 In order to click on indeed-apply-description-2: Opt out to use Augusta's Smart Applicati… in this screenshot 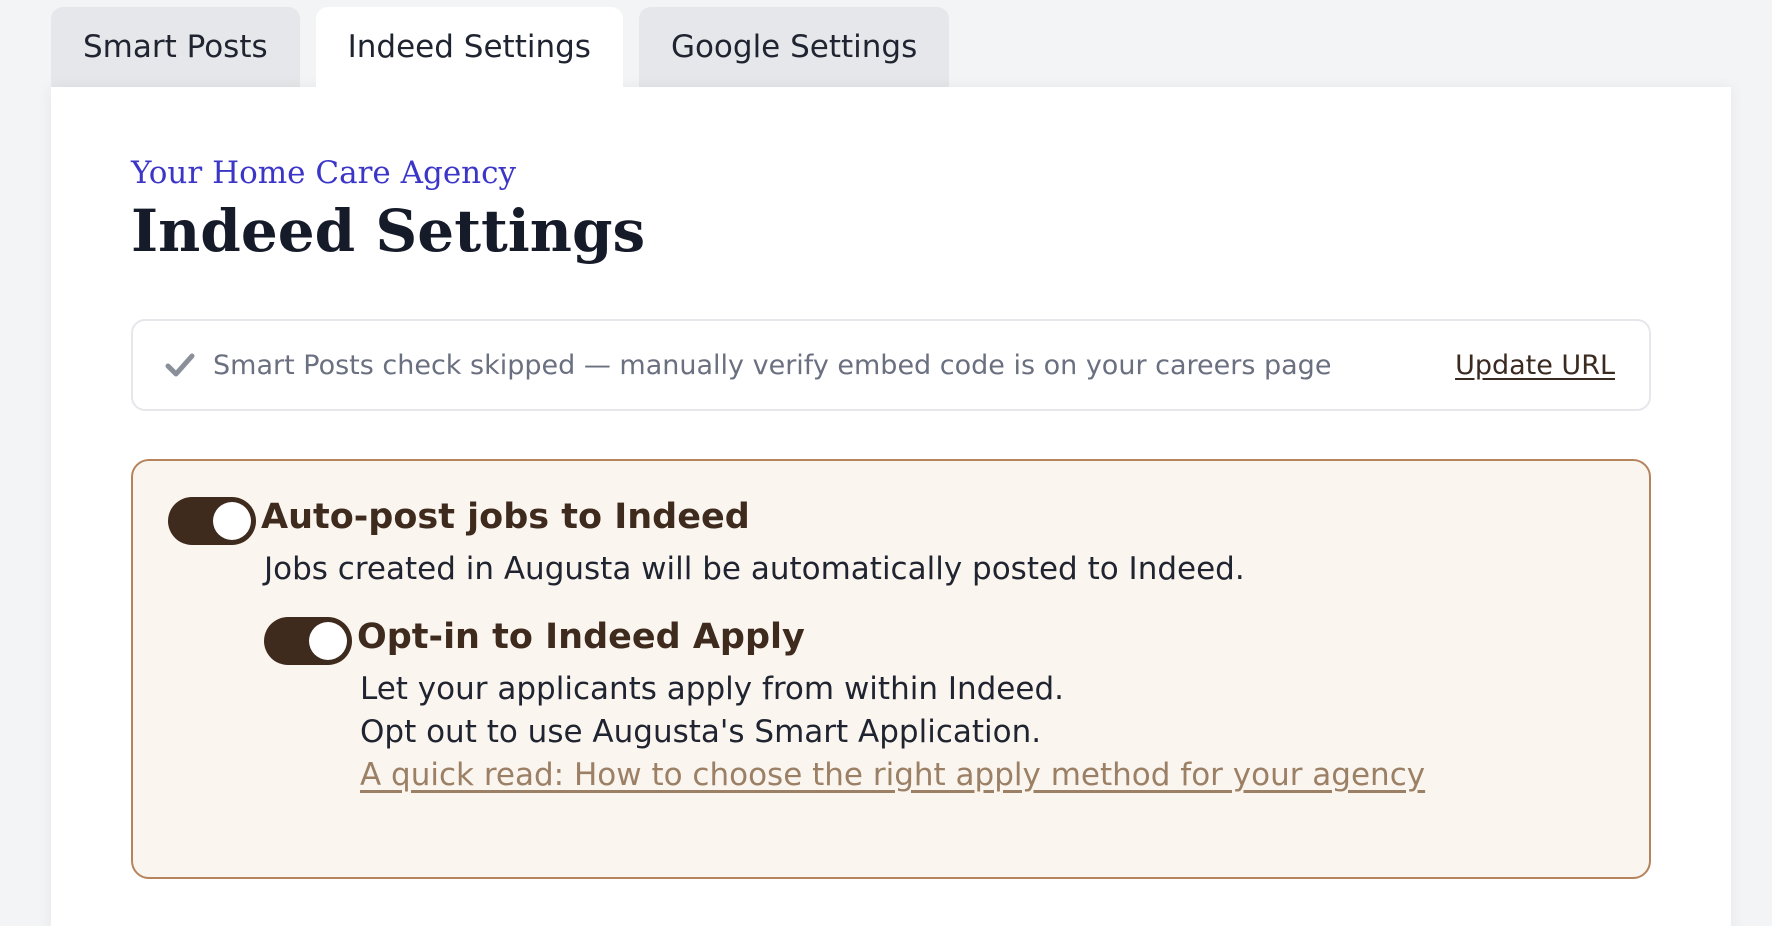, I will do `click(701, 732)`.